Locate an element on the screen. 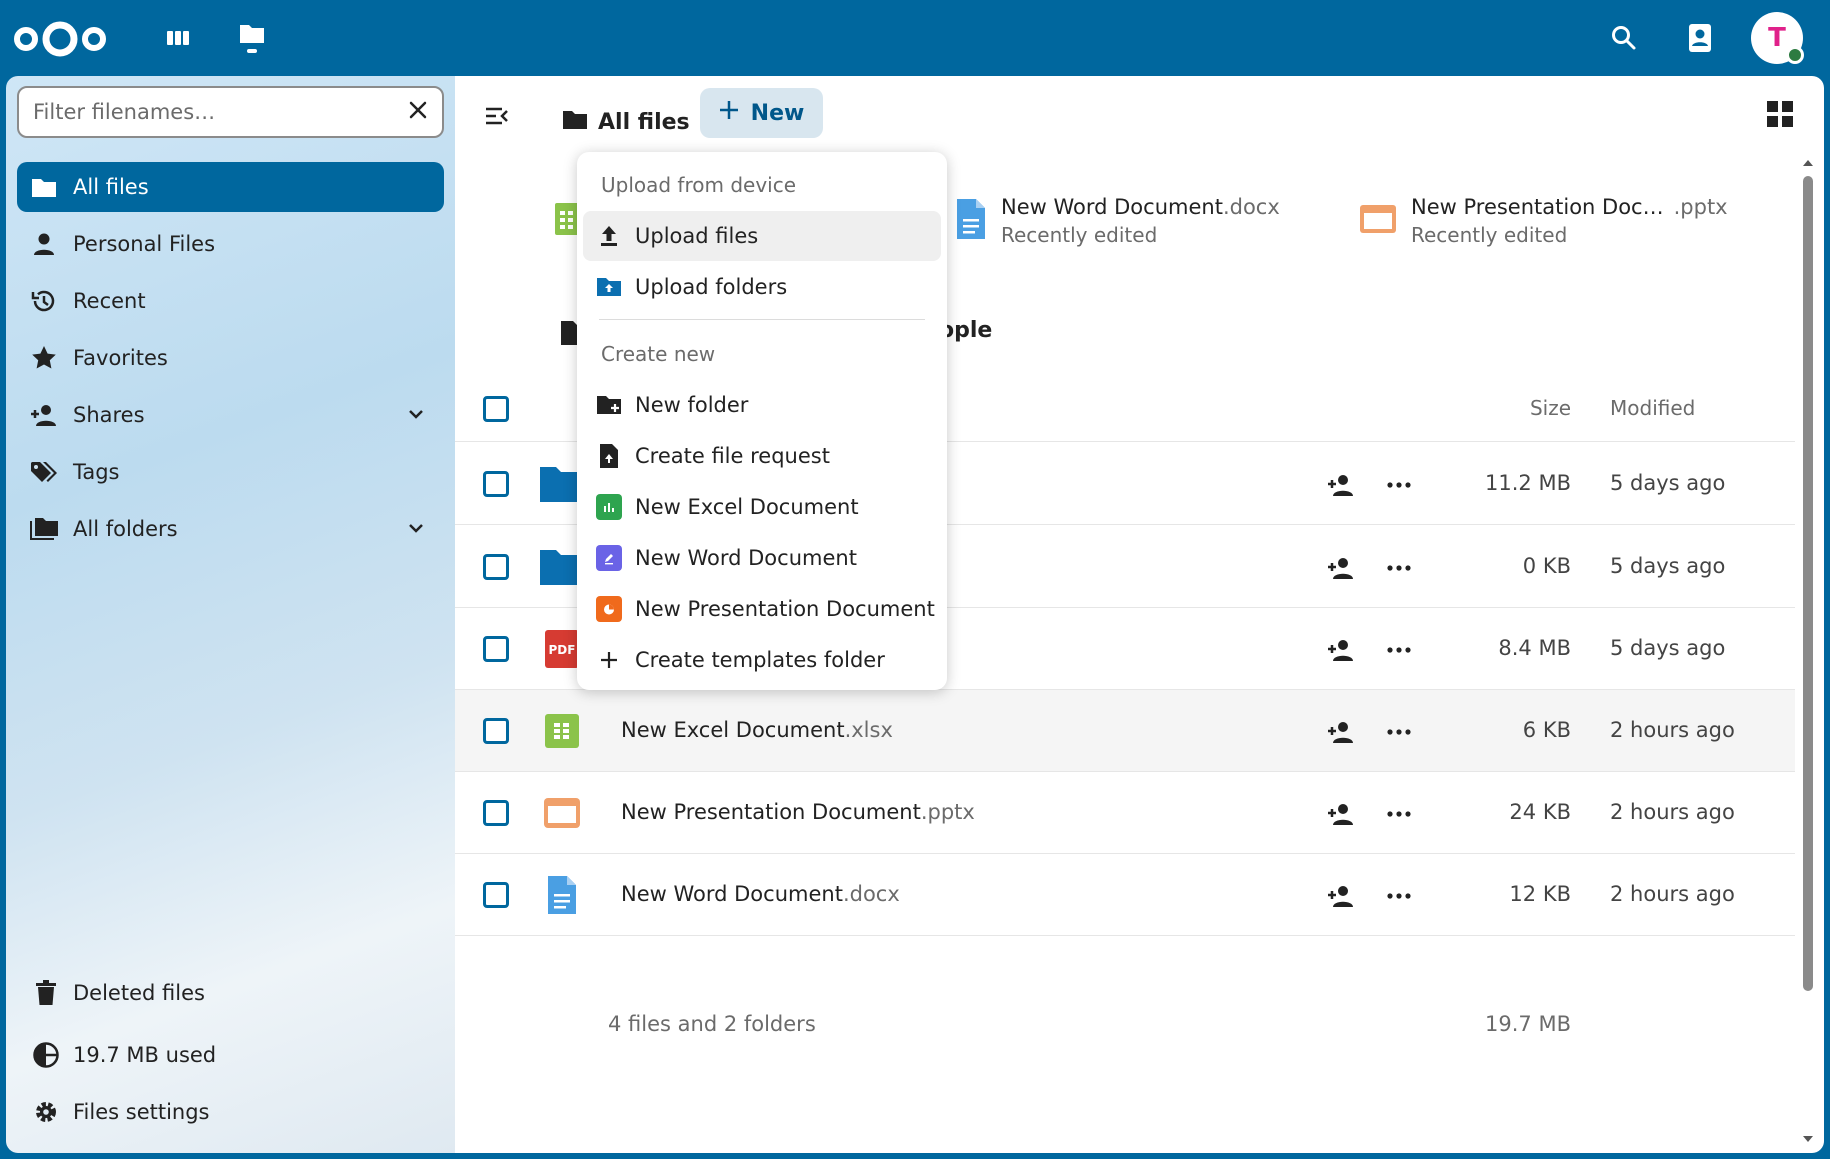  table-row: New Excel Document.xlsx 6 KB 2 hours ago is located at coordinates (1125, 731).